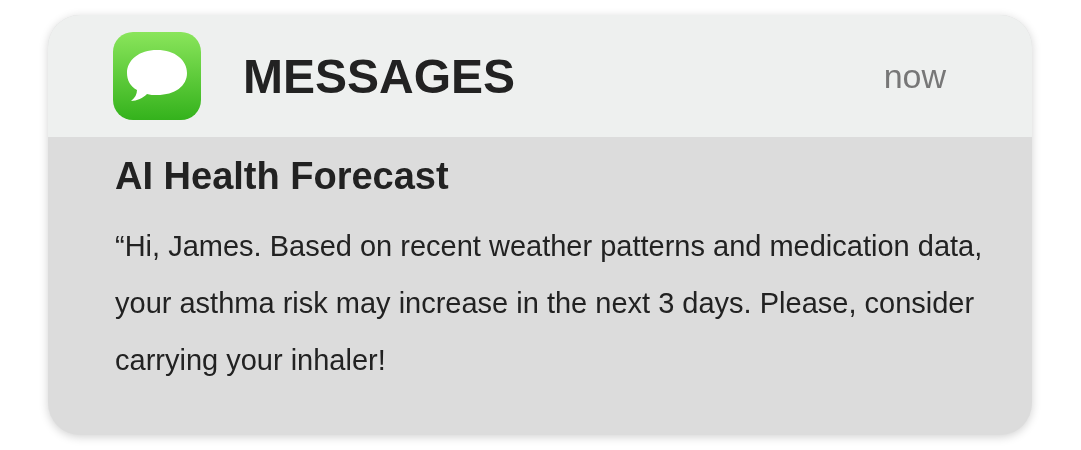 The height and width of the screenshot is (450, 1081). What do you see at coordinates (914, 76) in the screenshot?
I see `timestamp: now` at bounding box center [914, 76].